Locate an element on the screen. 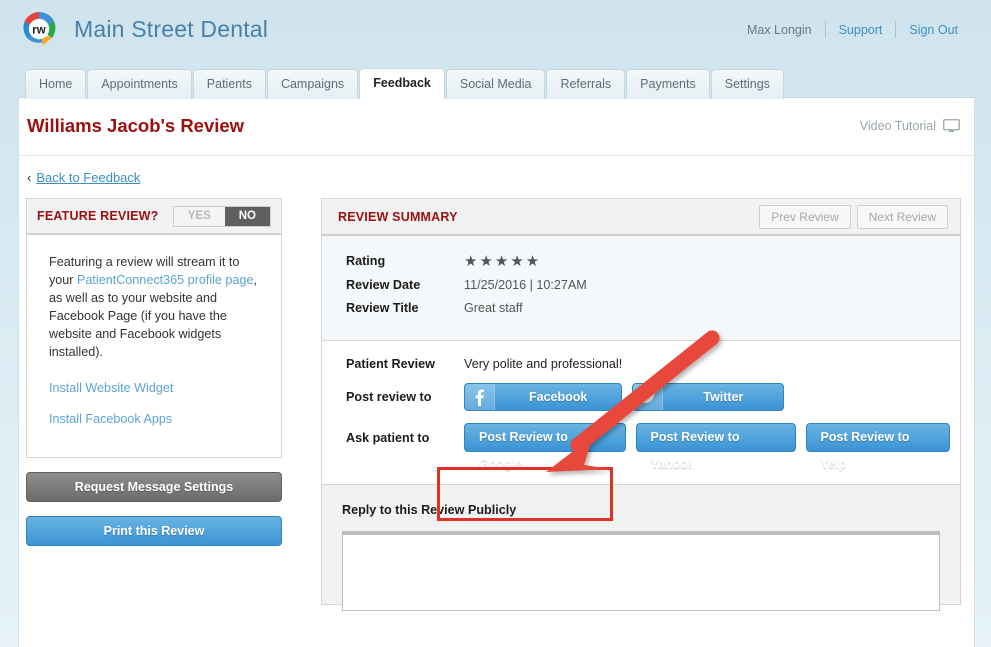 The height and width of the screenshot is (647, 991). monitor-icon is located at coordinates (951, 126).